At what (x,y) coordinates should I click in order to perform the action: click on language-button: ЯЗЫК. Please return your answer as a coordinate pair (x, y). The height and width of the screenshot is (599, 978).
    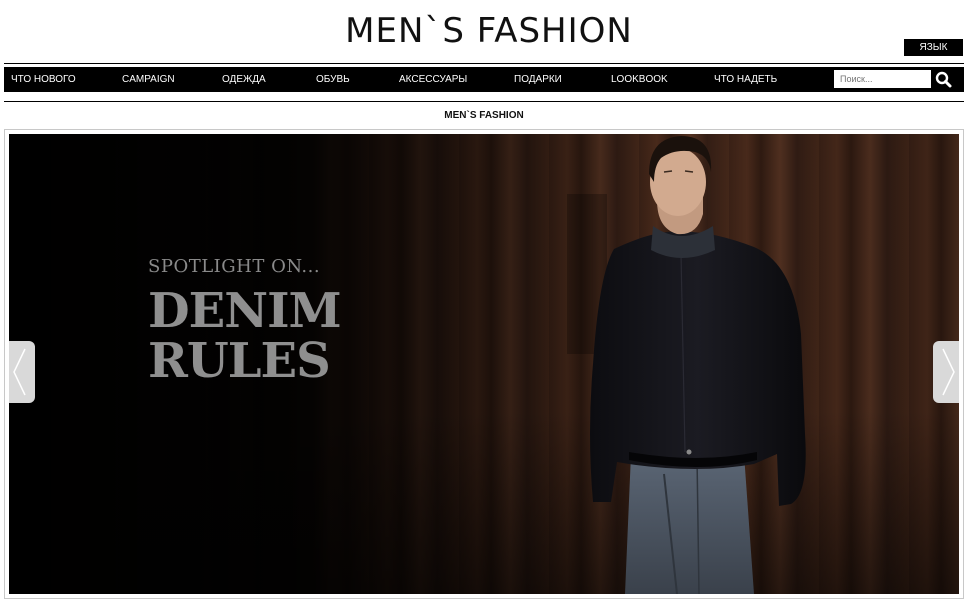
    Looking at the image, I should click on (933, 47).